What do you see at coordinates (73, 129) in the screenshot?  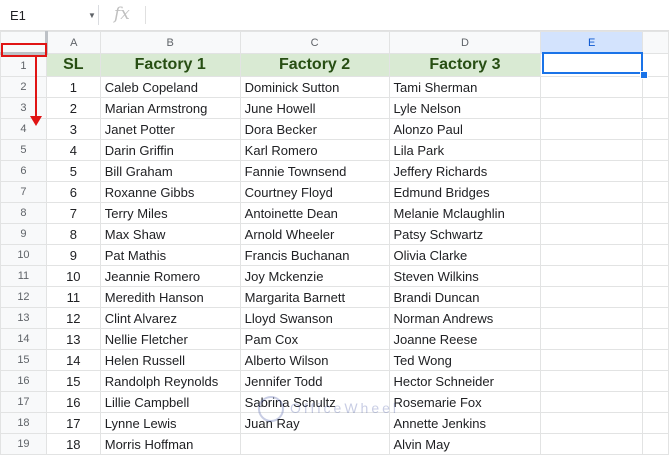 I see `cell-sl: 3` at bounding box center [73, 129].